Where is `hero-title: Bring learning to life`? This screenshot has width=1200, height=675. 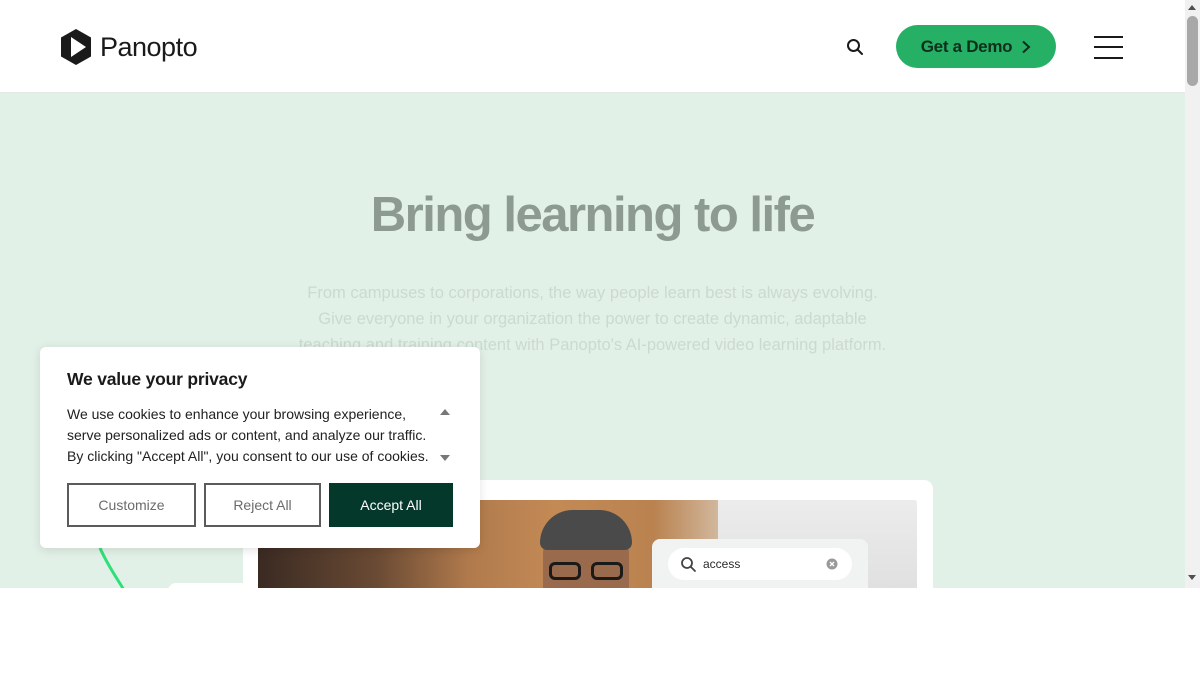
hero-title: Bring learning to life is located at coordinates (593, 215).